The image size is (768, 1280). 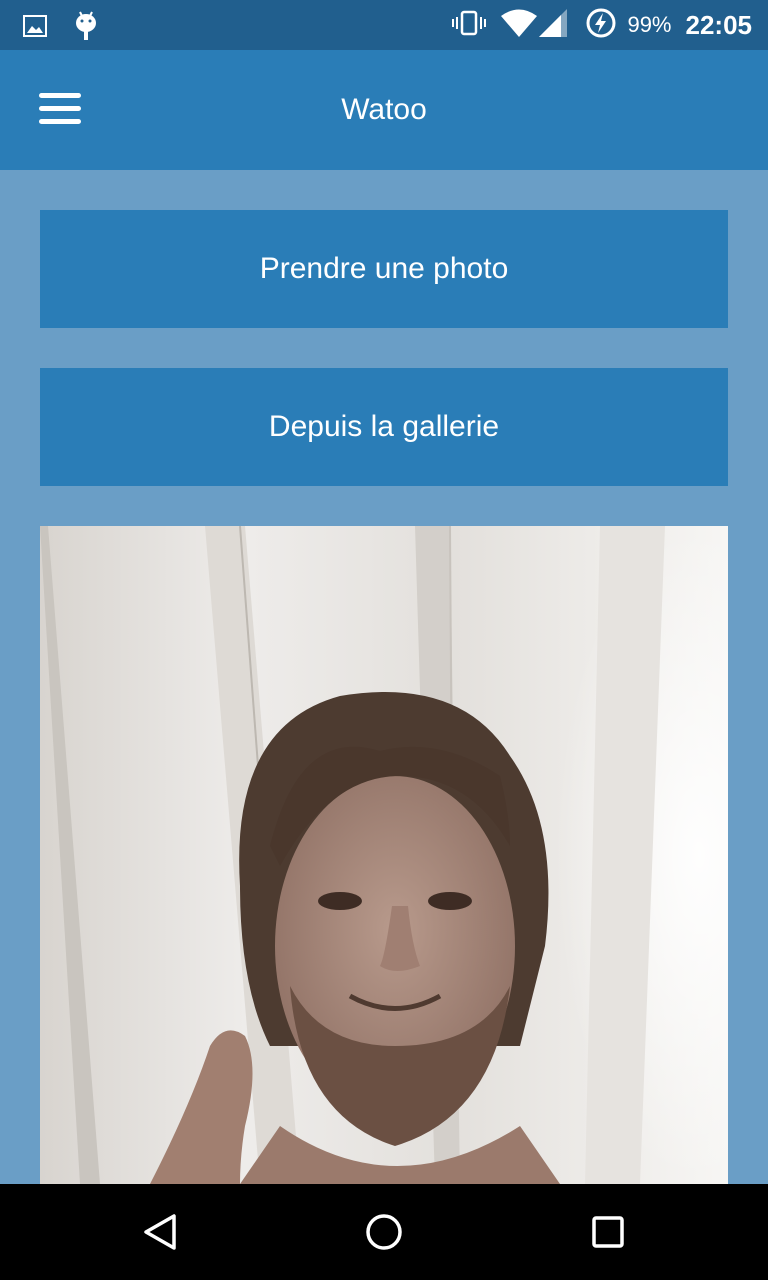 What do you see at coordinates (719, 24) in the screenshot?
I see `status-clock: 22:05` at bounding box center [719, 24].